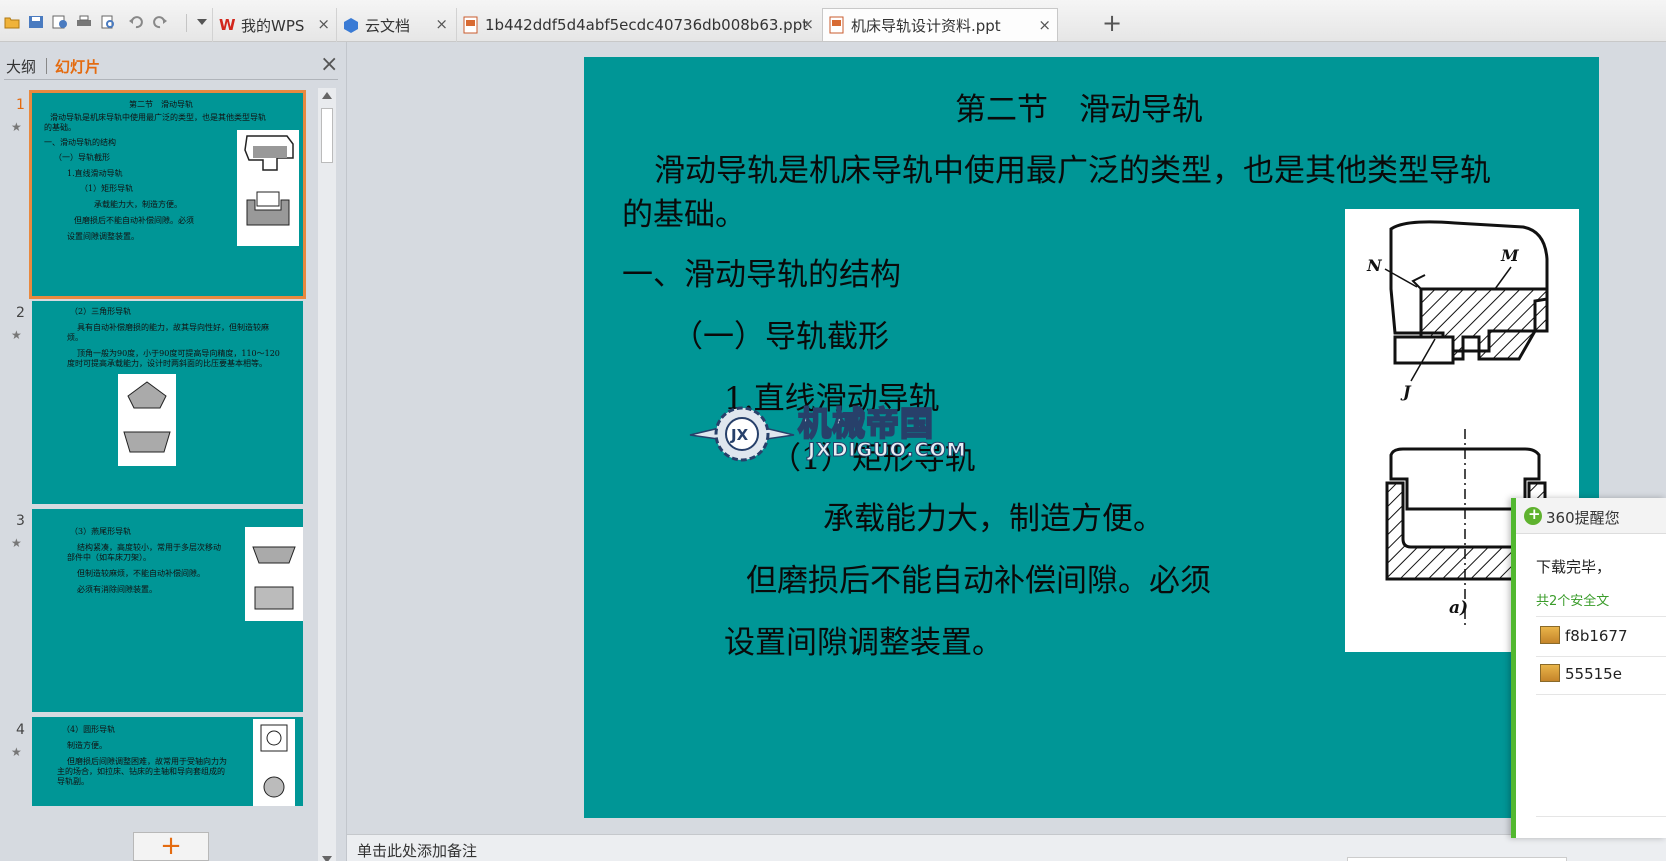  What do you see at coordinates (20, 730) in the screenshot?
I see `slide-number: 4` at bounding box center [20, 730].